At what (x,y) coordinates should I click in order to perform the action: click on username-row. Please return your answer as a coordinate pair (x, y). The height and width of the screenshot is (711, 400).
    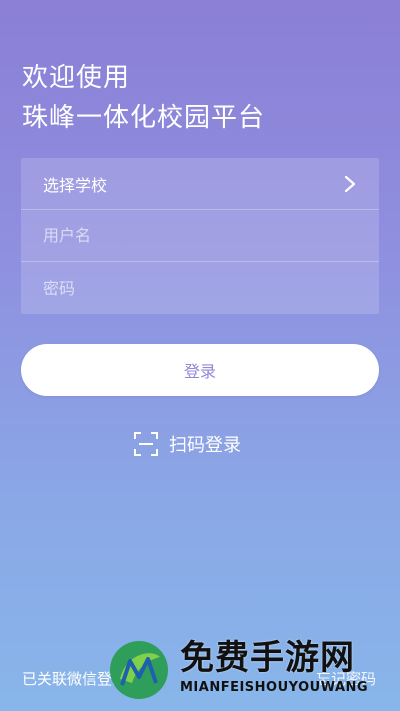
    Looking at the image, I should click on (200, 236).